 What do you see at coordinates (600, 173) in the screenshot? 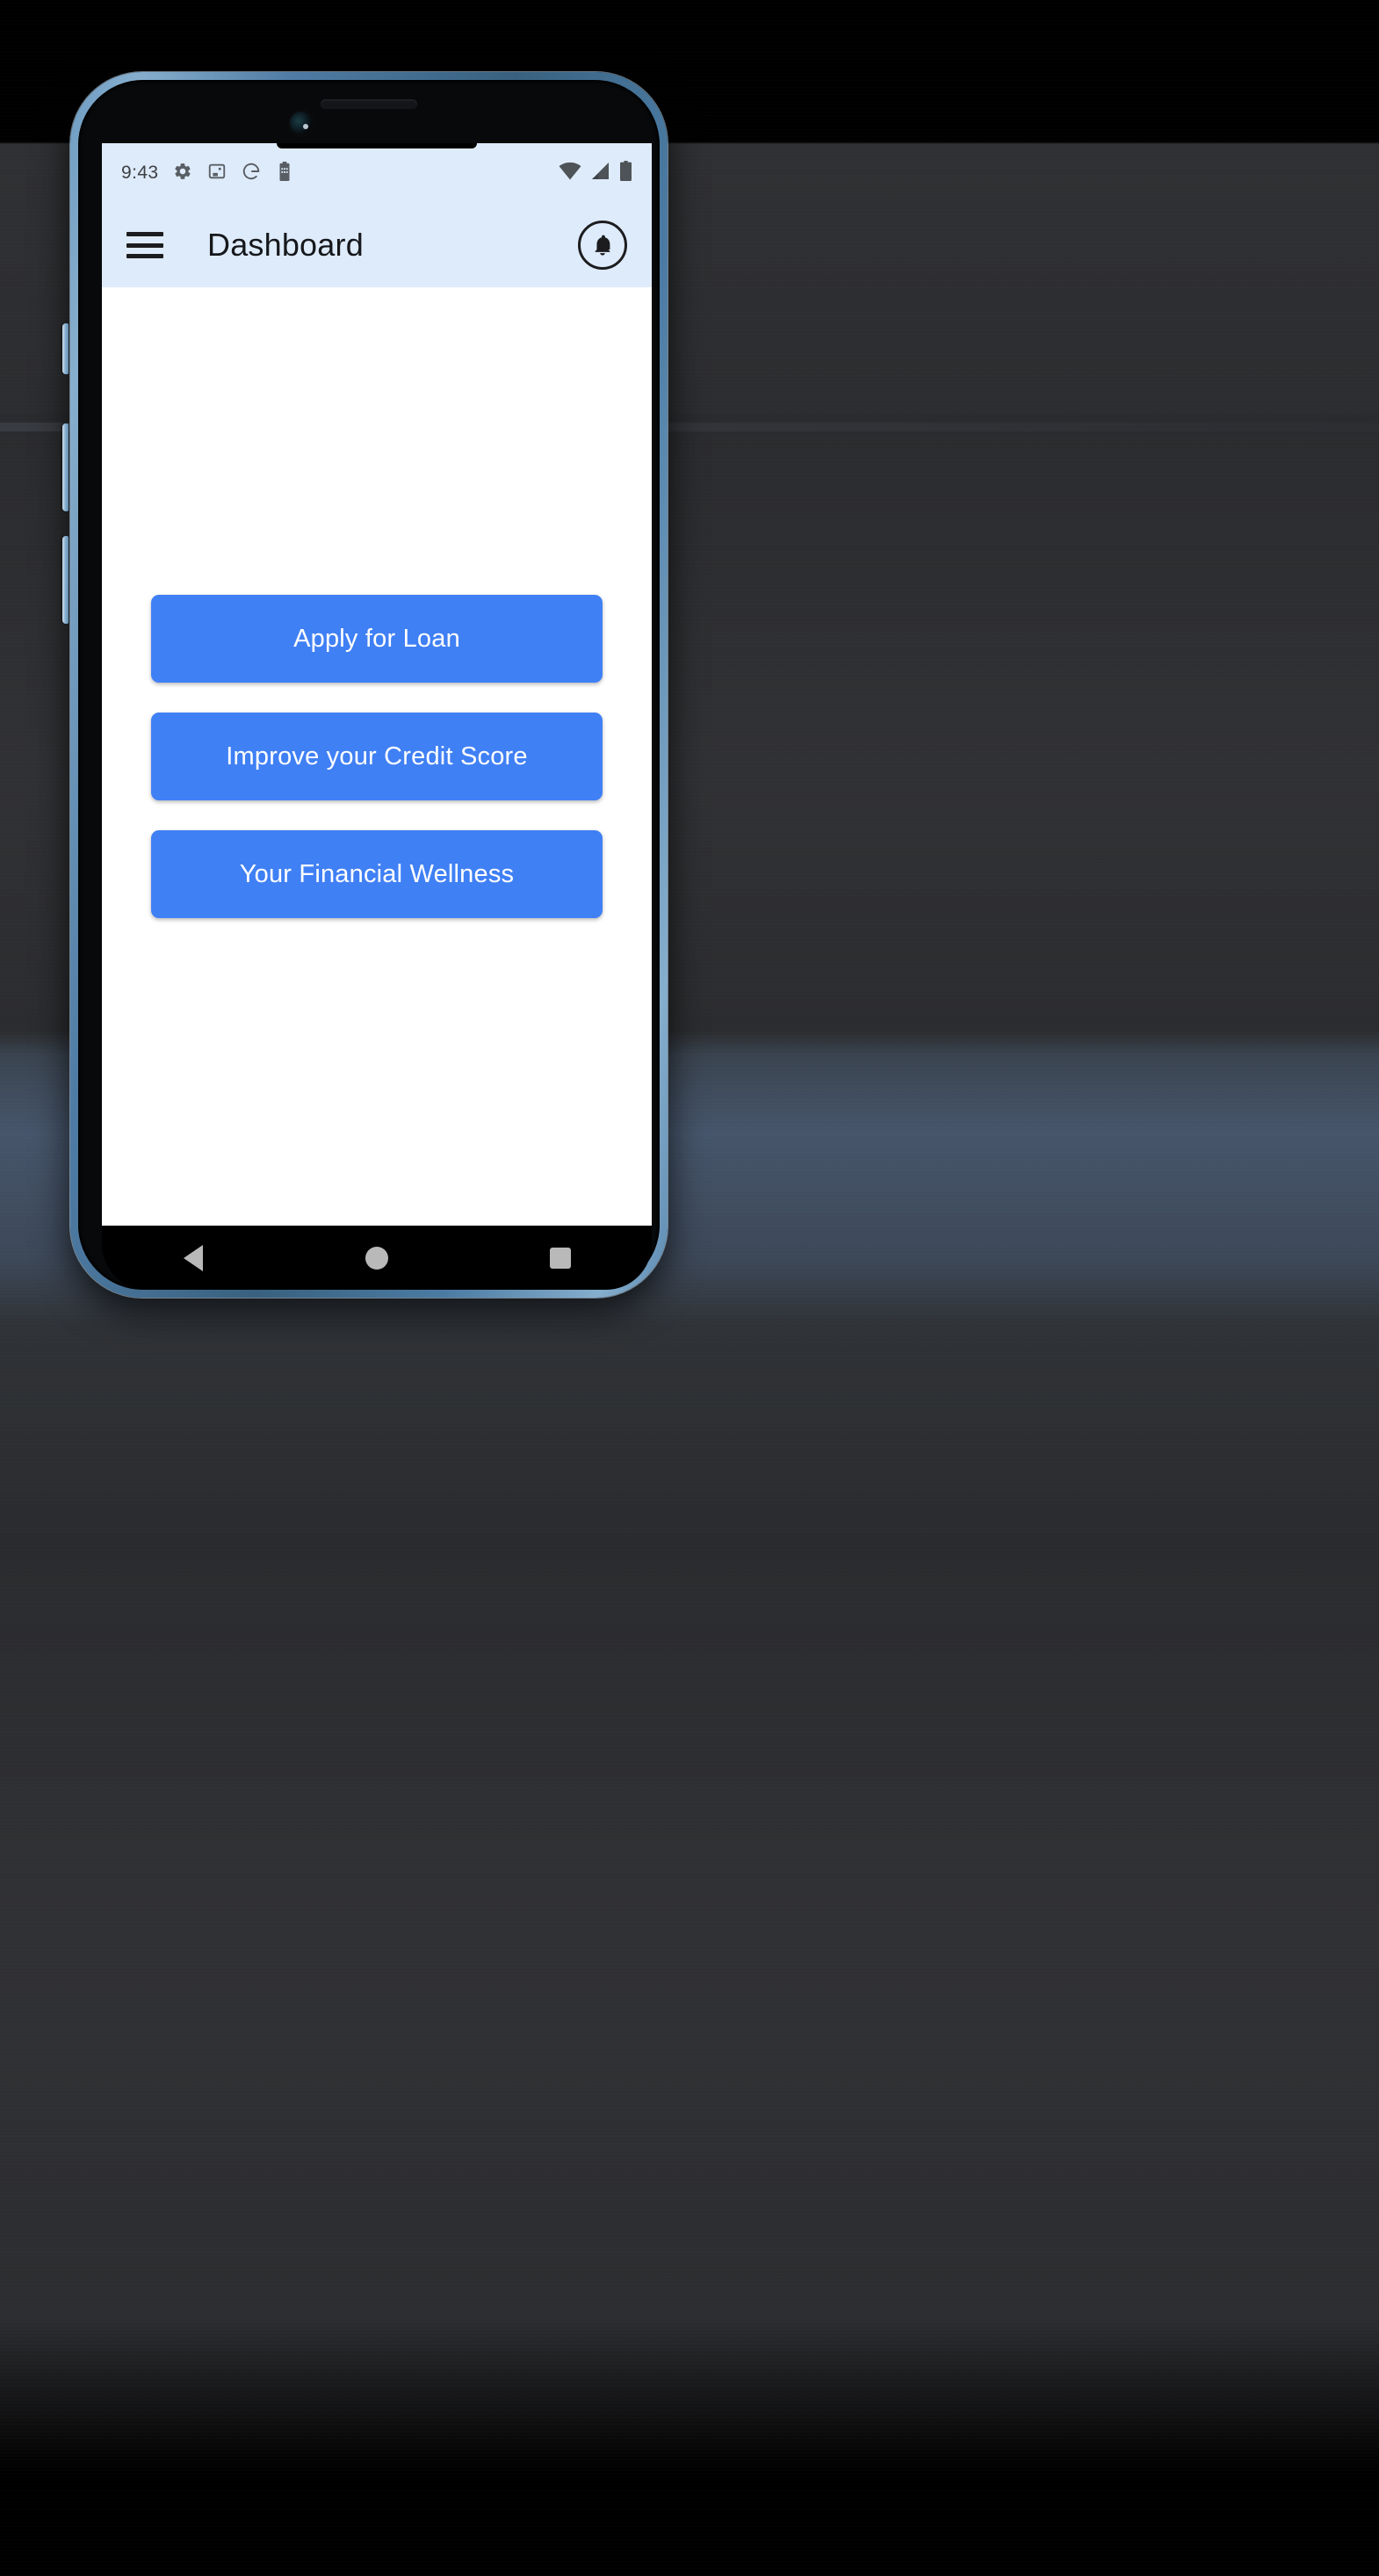
I see `cellular-signal-icon` at bounding box center [600, 173].